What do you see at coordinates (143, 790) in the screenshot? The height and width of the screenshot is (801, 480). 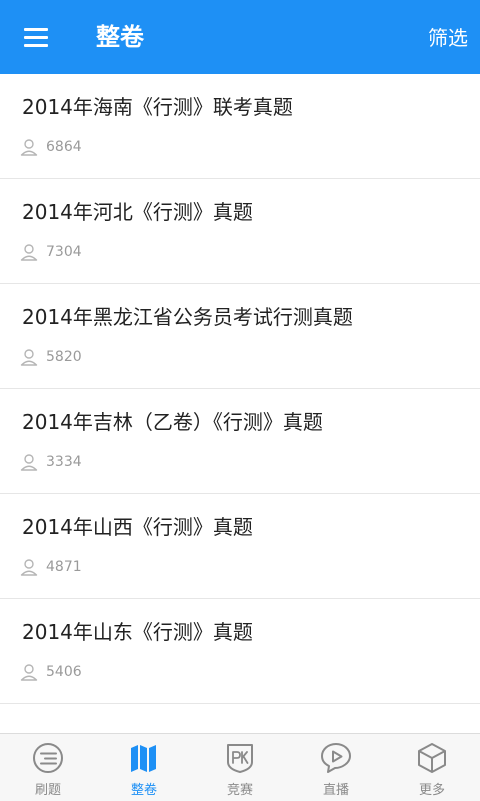 I see `tab-label: 整卷` at bounding box center [143, 790].